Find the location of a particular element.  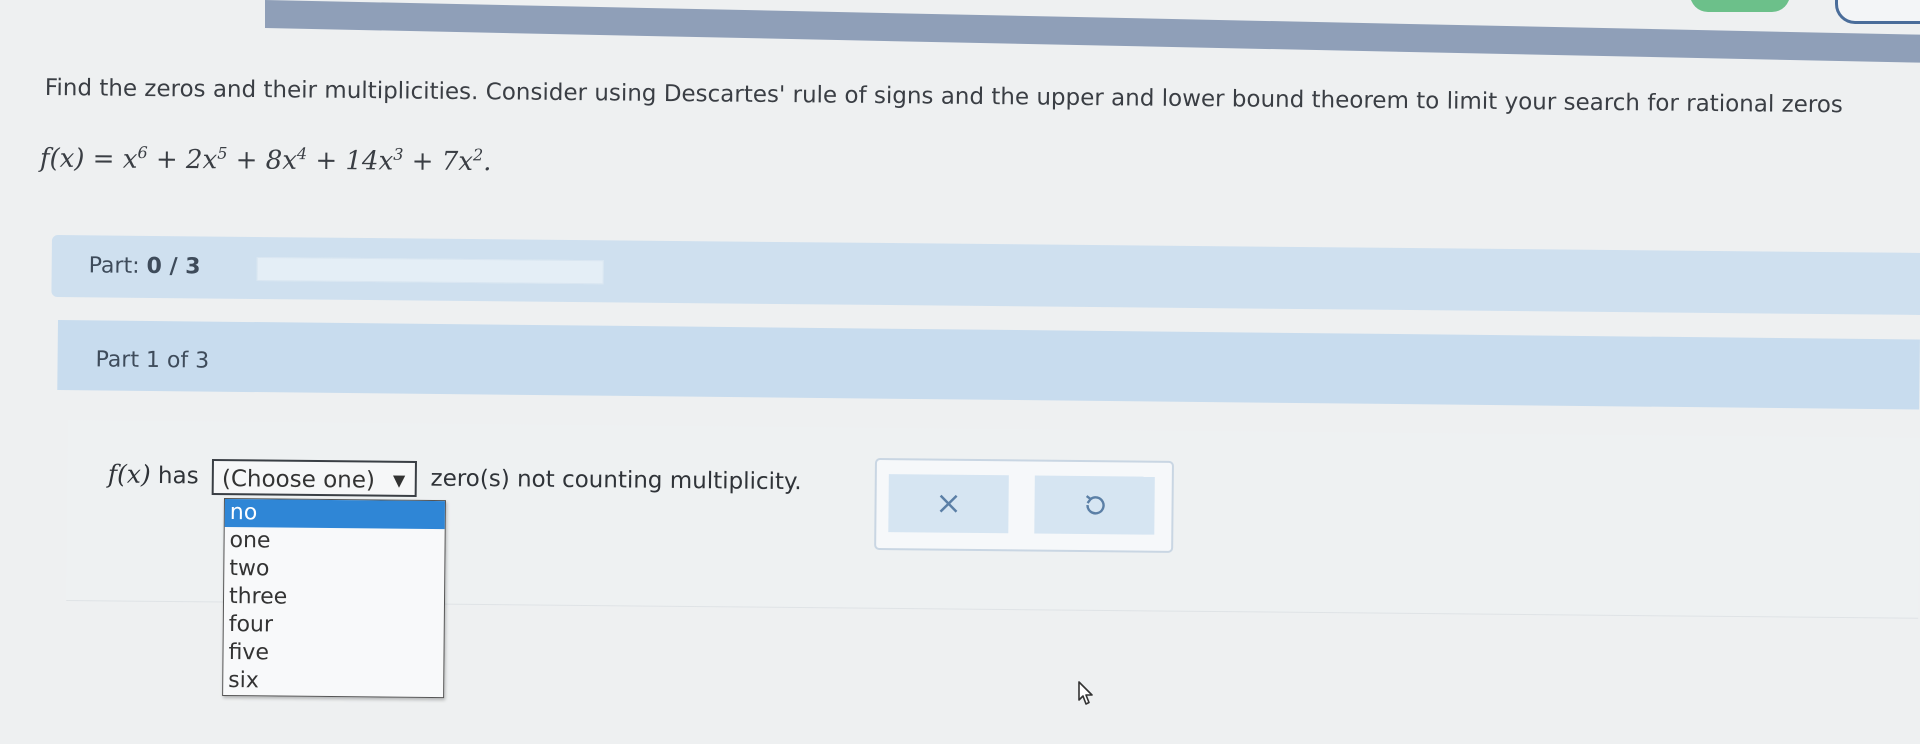

polynomial-formula: f(x) = x6 + 2x5 + 8x4 + 14x3 + 7x2. is located at coordinates (266, 159).